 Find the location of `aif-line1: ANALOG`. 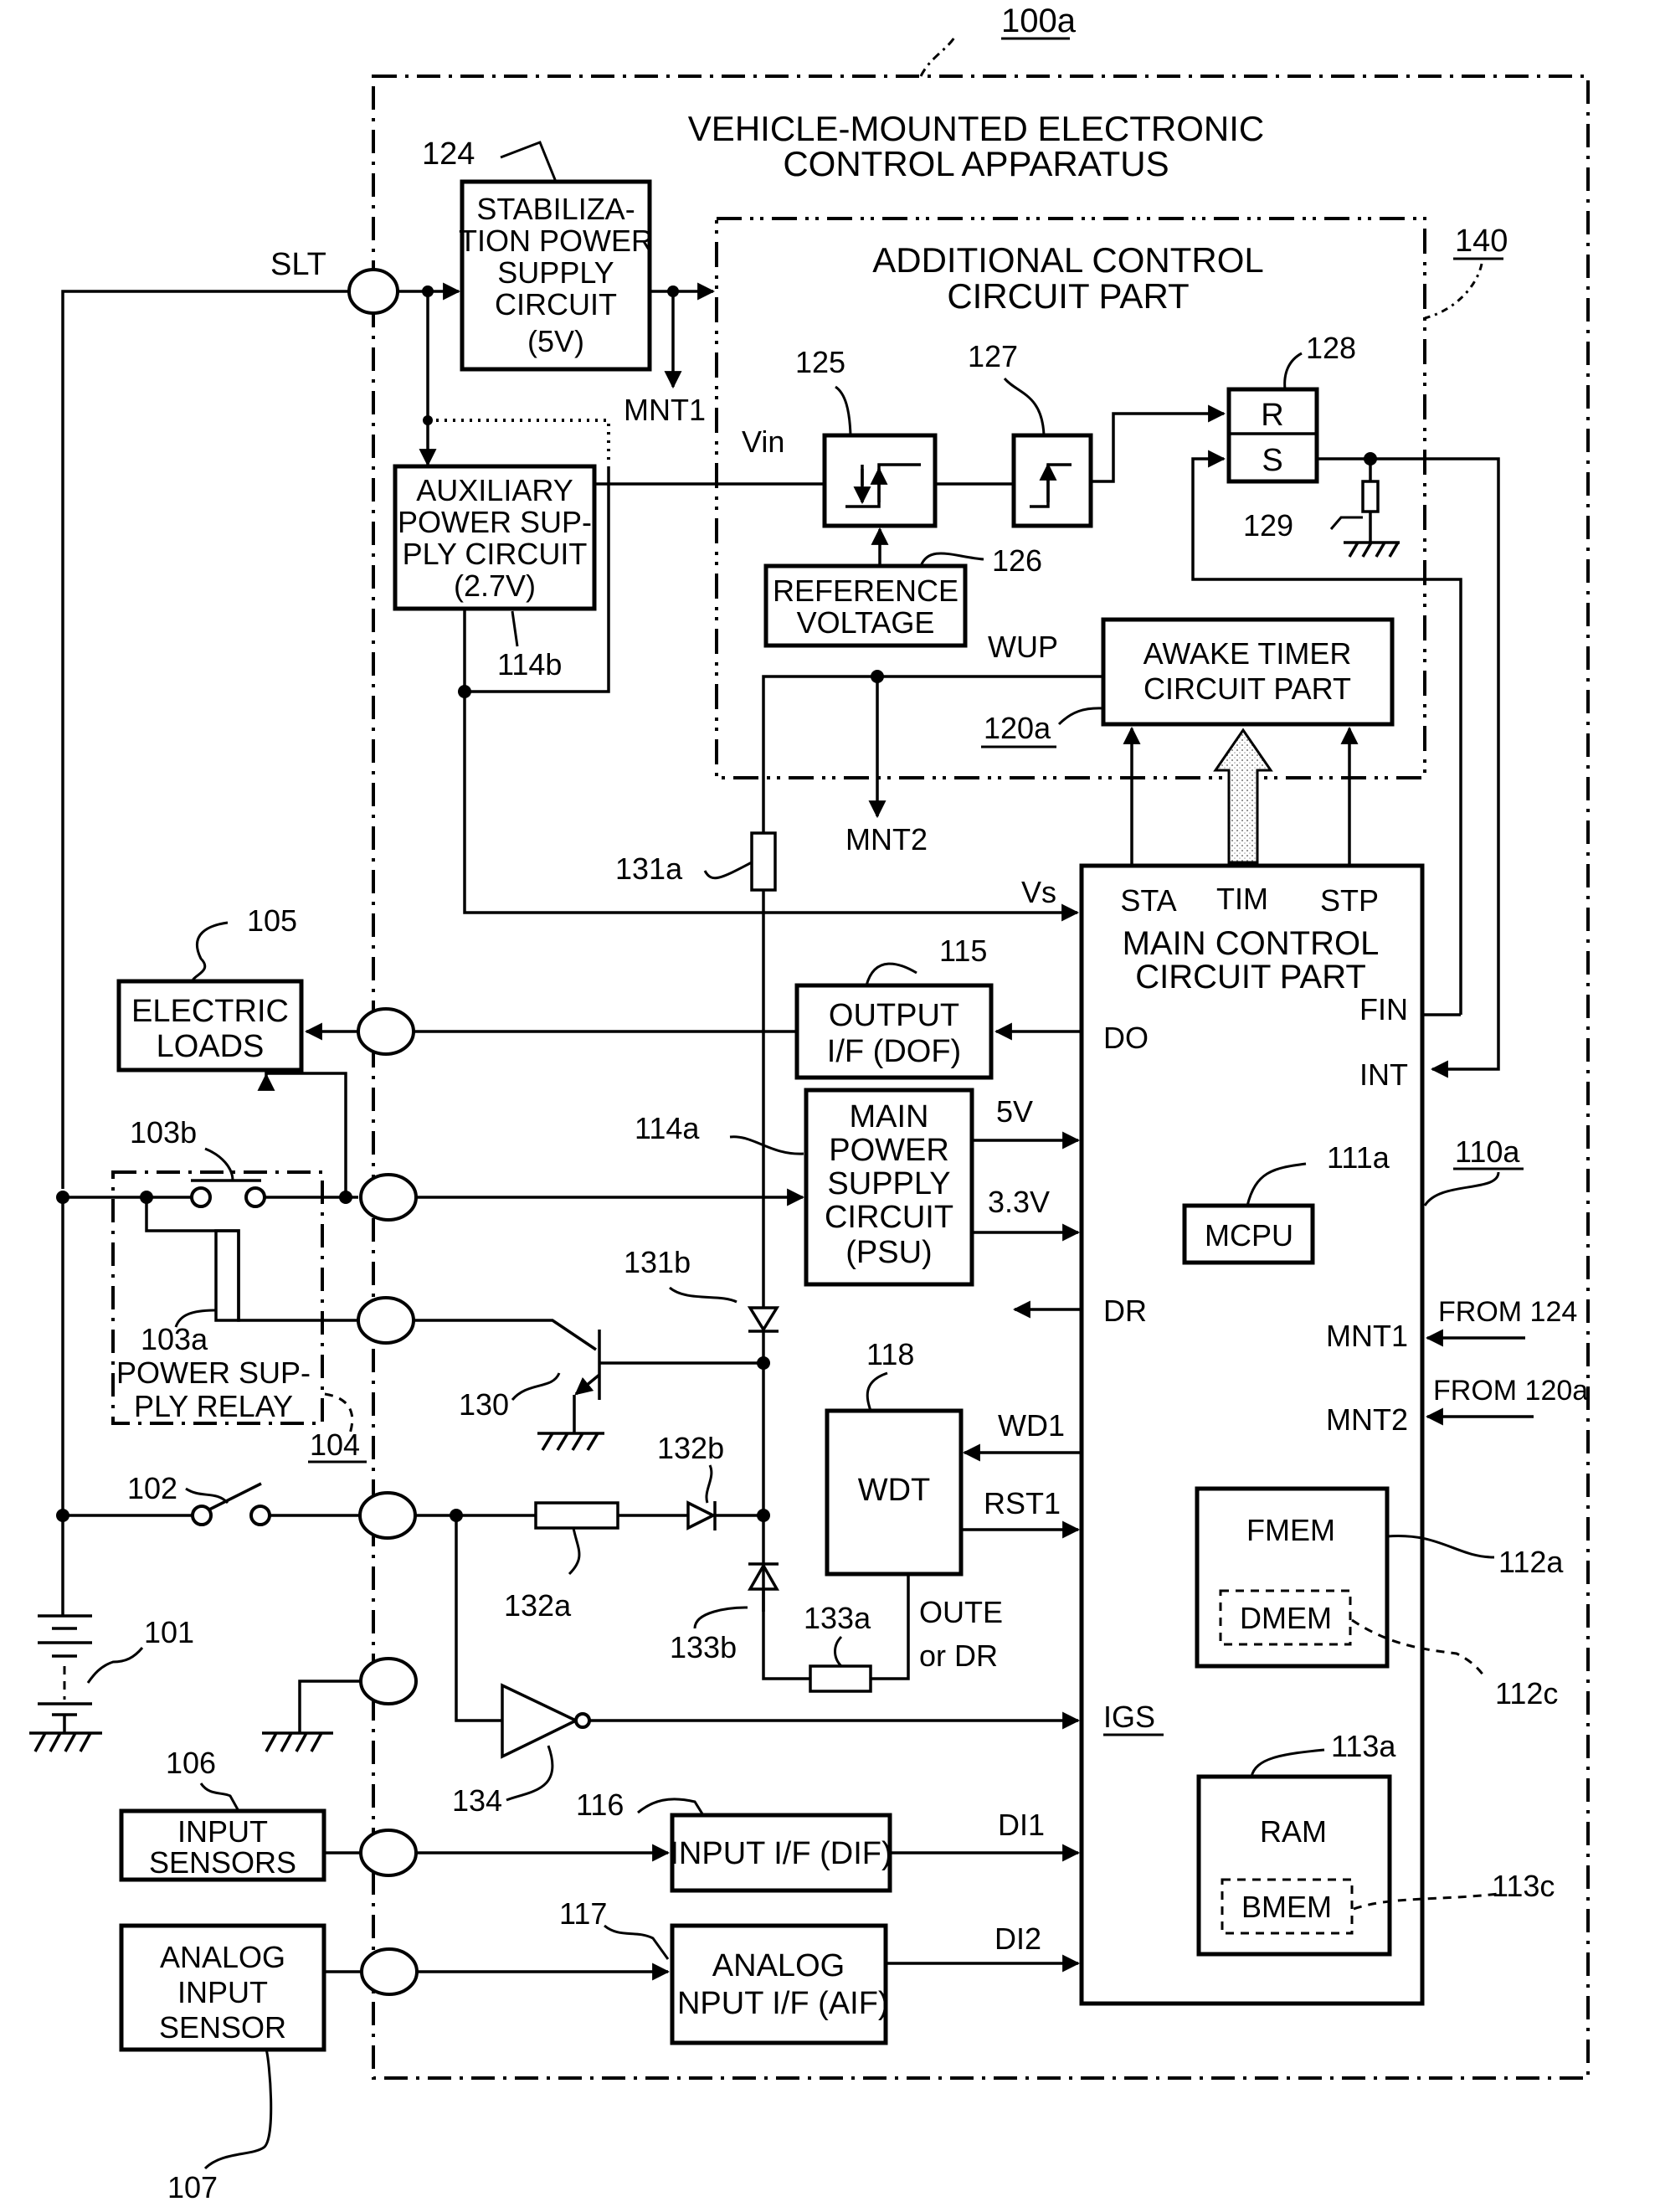

aif-line1: ANALOG is located at coordinates (778, 1965).